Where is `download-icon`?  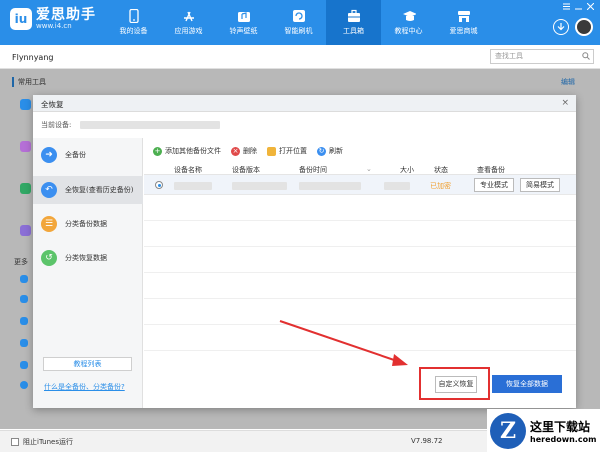 download-icon is located at coordinates (561, 27).